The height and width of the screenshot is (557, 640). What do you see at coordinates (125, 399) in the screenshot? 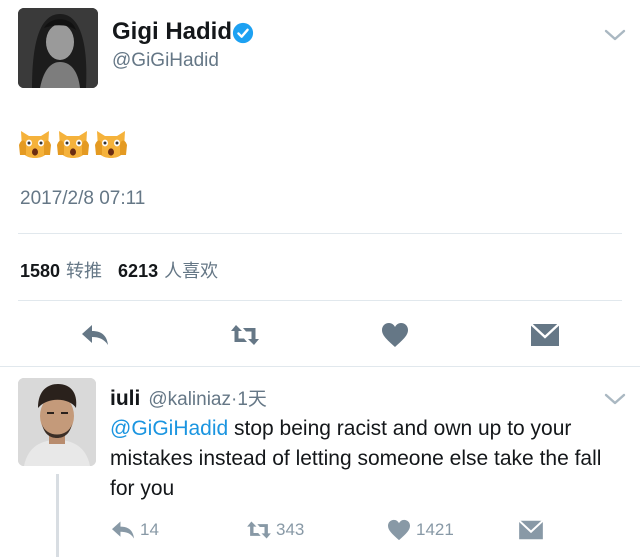
I see `reply-display-name: iuli` at bounding box center [125, 399].